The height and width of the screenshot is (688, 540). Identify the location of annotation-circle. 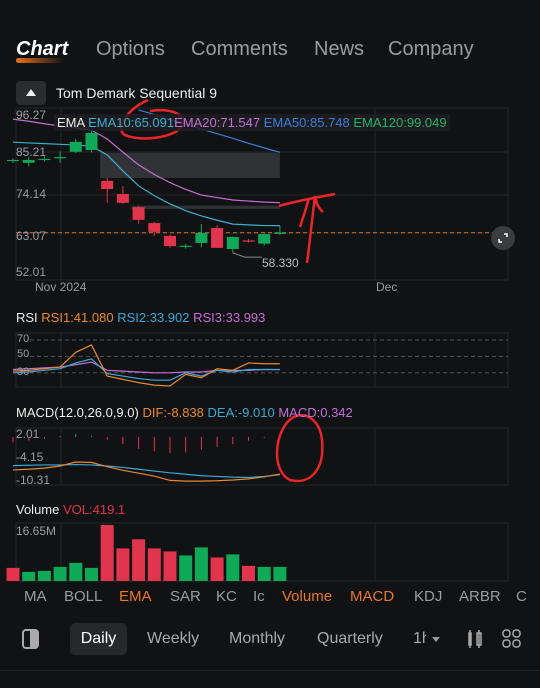
(299, 448).